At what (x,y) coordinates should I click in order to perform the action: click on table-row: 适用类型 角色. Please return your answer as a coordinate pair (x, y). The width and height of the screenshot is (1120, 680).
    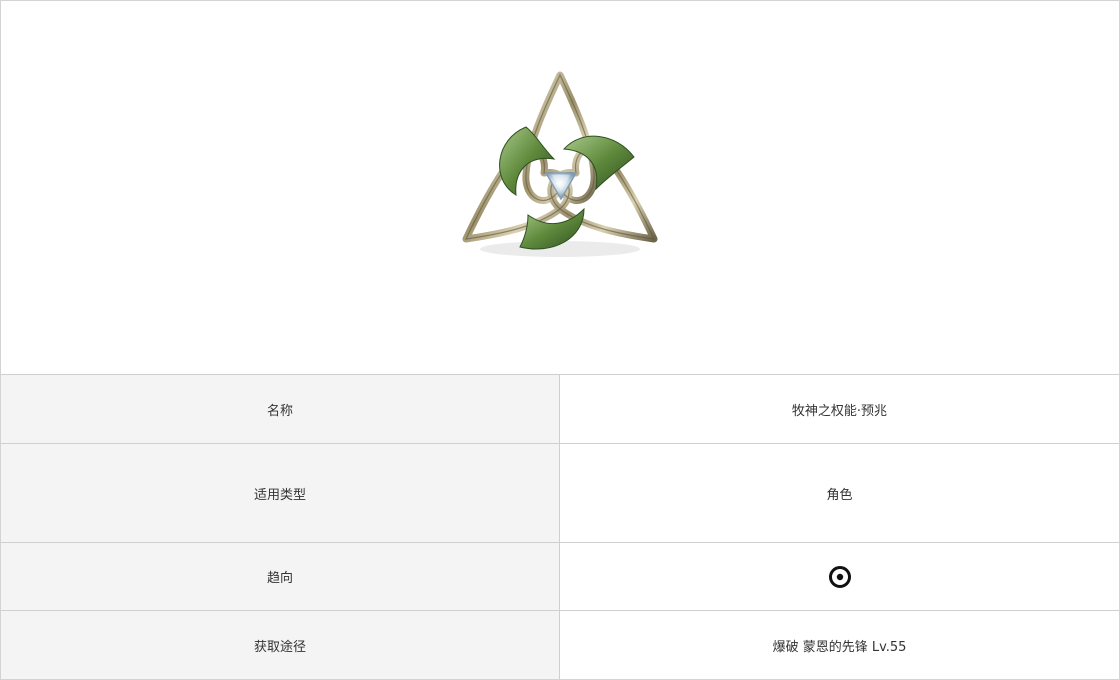
    Looking at the image, I should click on (560, 493).